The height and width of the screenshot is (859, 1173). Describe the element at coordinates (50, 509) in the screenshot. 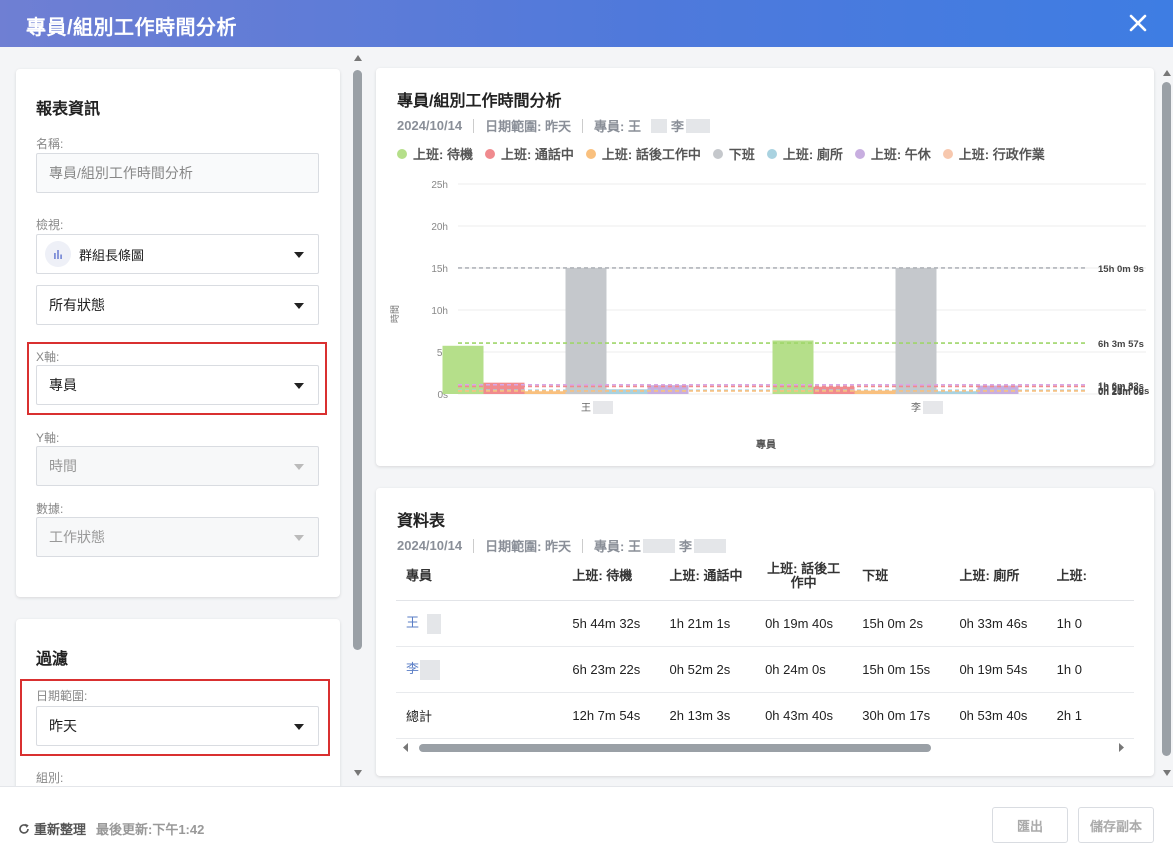

I see `data-label: 數據:` at that location.